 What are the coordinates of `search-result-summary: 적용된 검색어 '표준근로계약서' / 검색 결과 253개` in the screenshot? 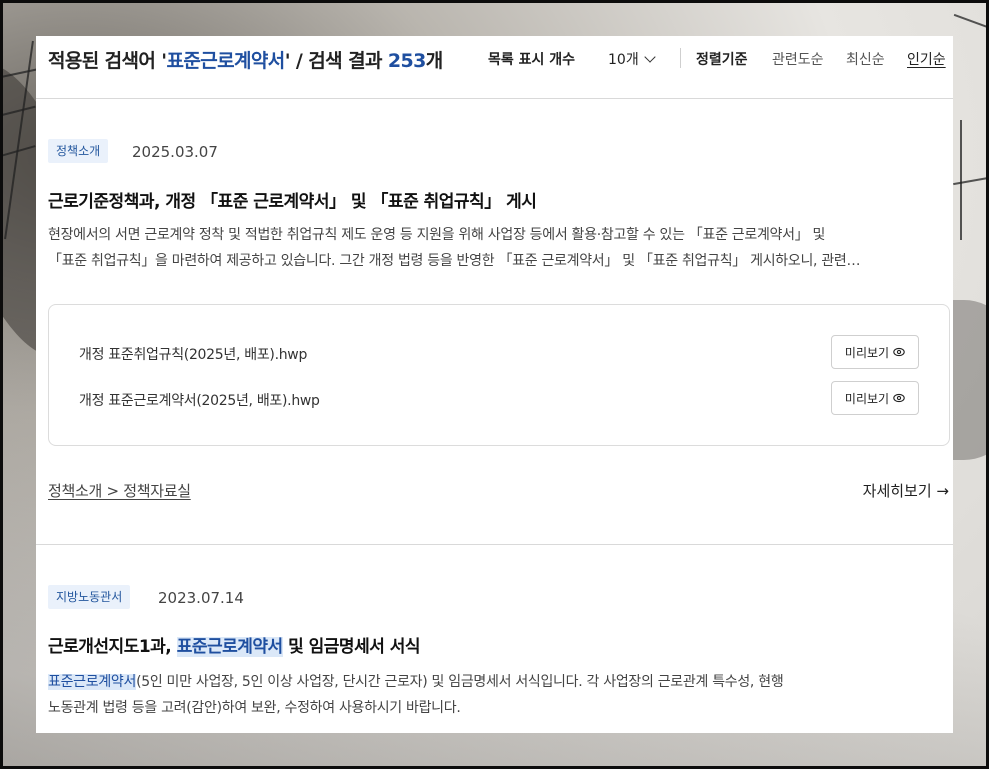 It's located at (245, 59).